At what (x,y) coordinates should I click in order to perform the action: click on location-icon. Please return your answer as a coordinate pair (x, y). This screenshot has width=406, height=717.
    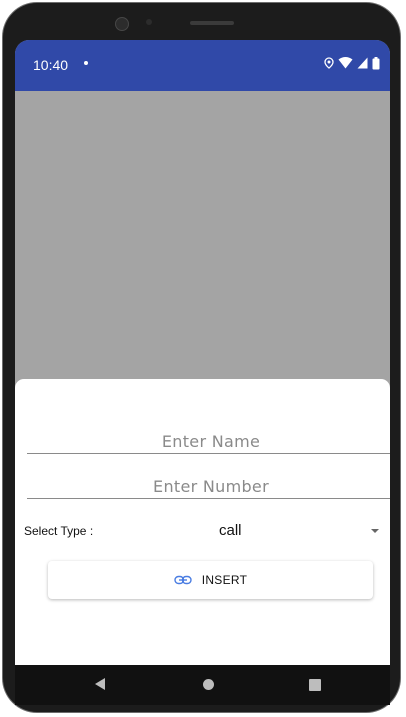
    Looking at the image, I should click on (329, 63).